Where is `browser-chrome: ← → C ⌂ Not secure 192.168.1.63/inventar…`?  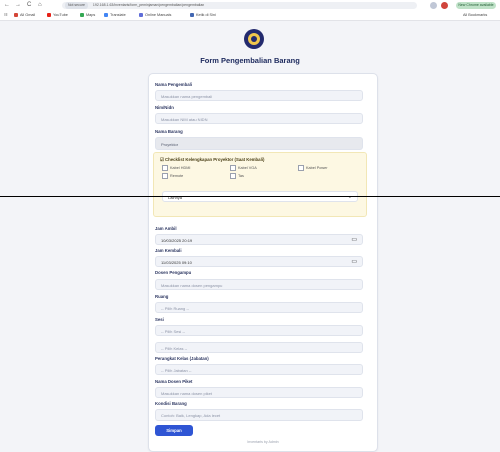 browser-chrome: ← → C ⌂ Not secure 192.168.1.63/inventar… is located at coordinates (250, 10).